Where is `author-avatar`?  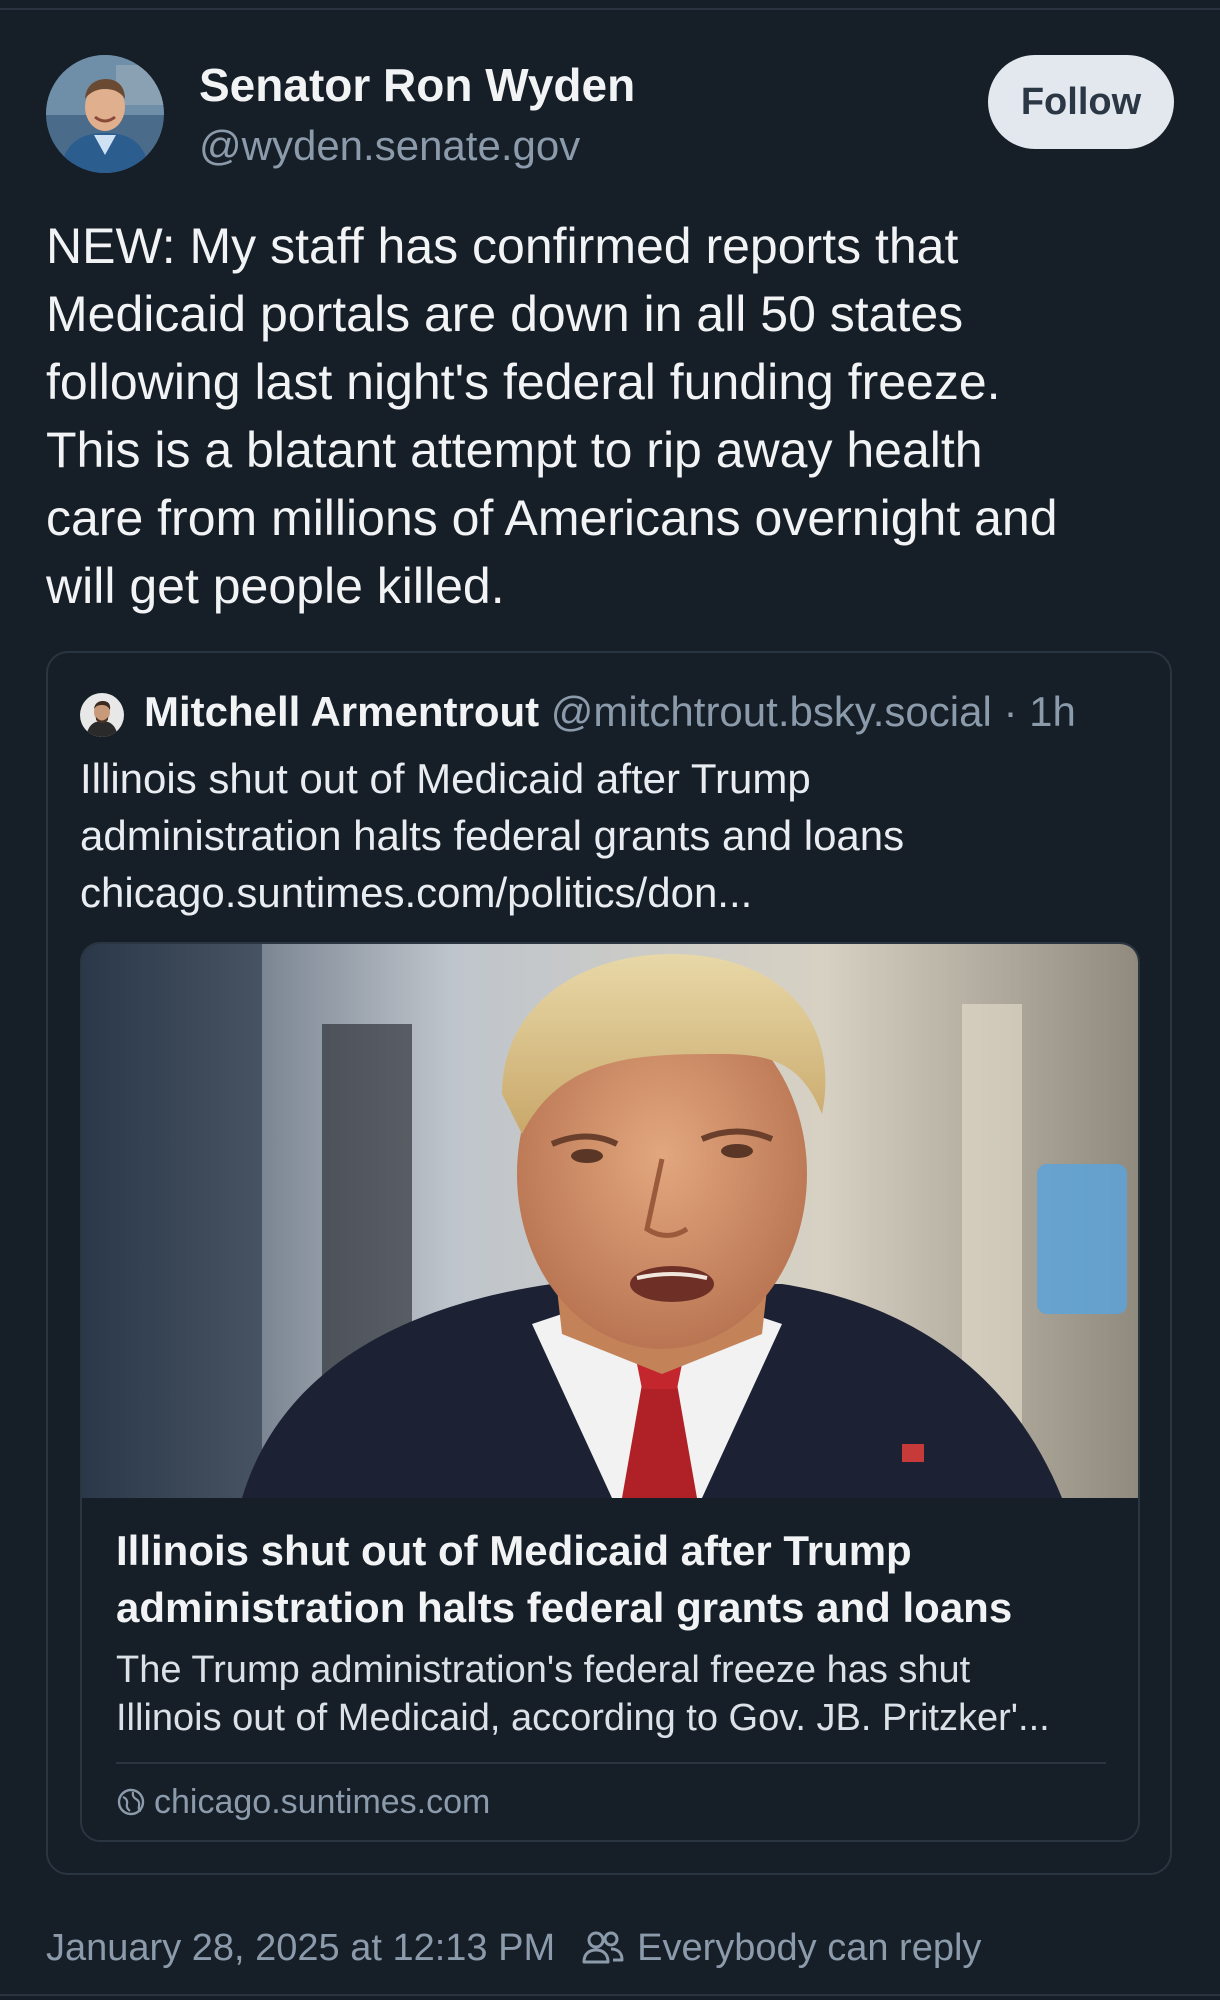 author-avatar is located at coordinates (105, 114).